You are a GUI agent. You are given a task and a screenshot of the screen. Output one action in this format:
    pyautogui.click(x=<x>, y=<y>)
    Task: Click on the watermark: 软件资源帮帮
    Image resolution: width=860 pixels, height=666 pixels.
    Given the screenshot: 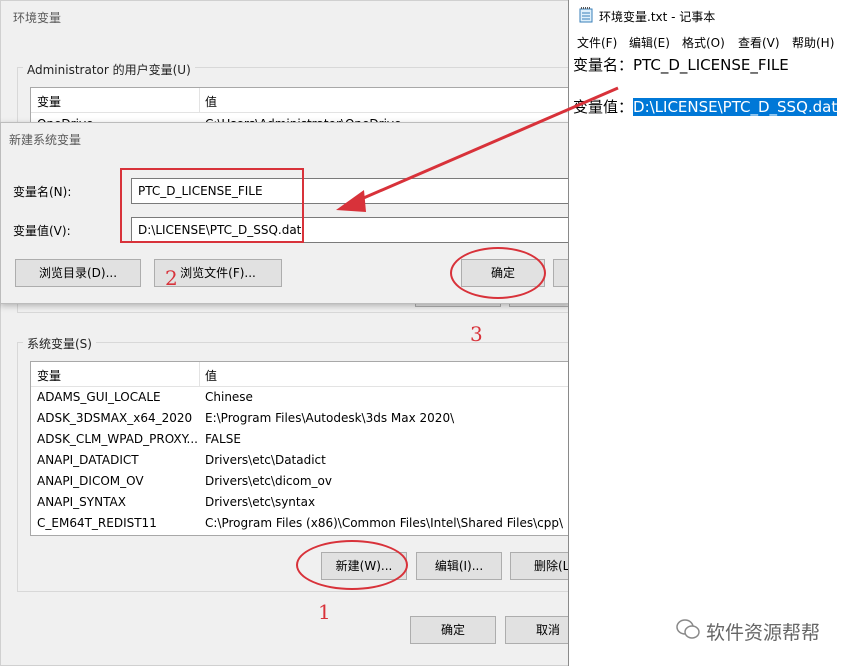 What is the action you would take?
    pyautogui.click(x=764, y=630)
    